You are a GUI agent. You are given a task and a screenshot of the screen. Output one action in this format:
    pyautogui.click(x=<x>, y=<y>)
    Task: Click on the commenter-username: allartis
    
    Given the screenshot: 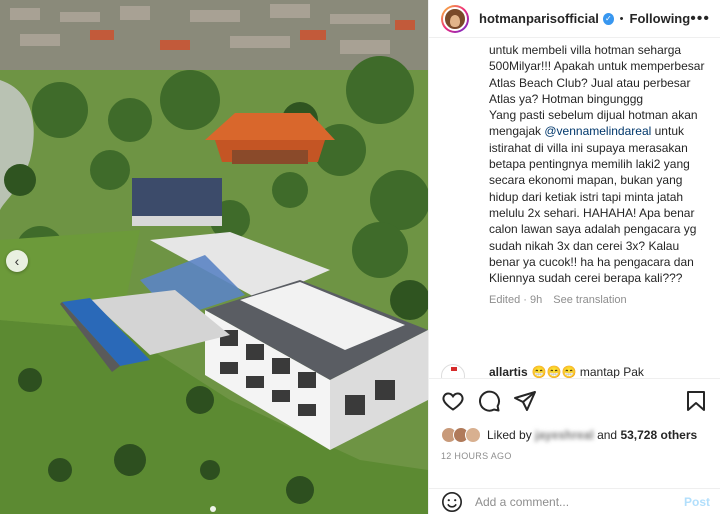 What is the action you would take?
    pyautogui.click(x=508, y=371)
    